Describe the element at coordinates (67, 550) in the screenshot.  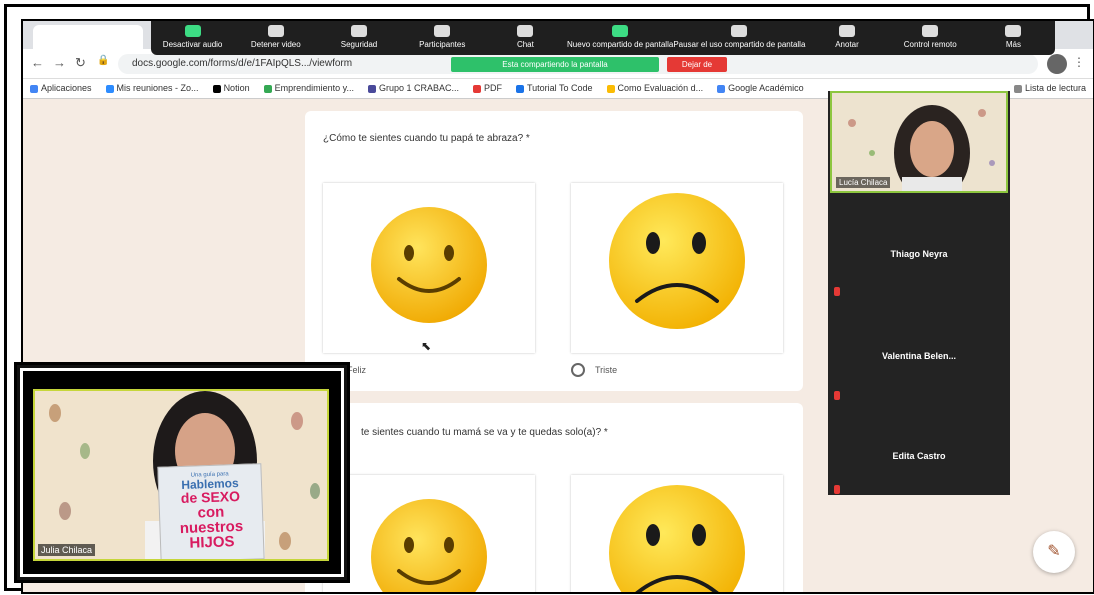
I see `pip-name-label: Julia Chilaca` at that location.